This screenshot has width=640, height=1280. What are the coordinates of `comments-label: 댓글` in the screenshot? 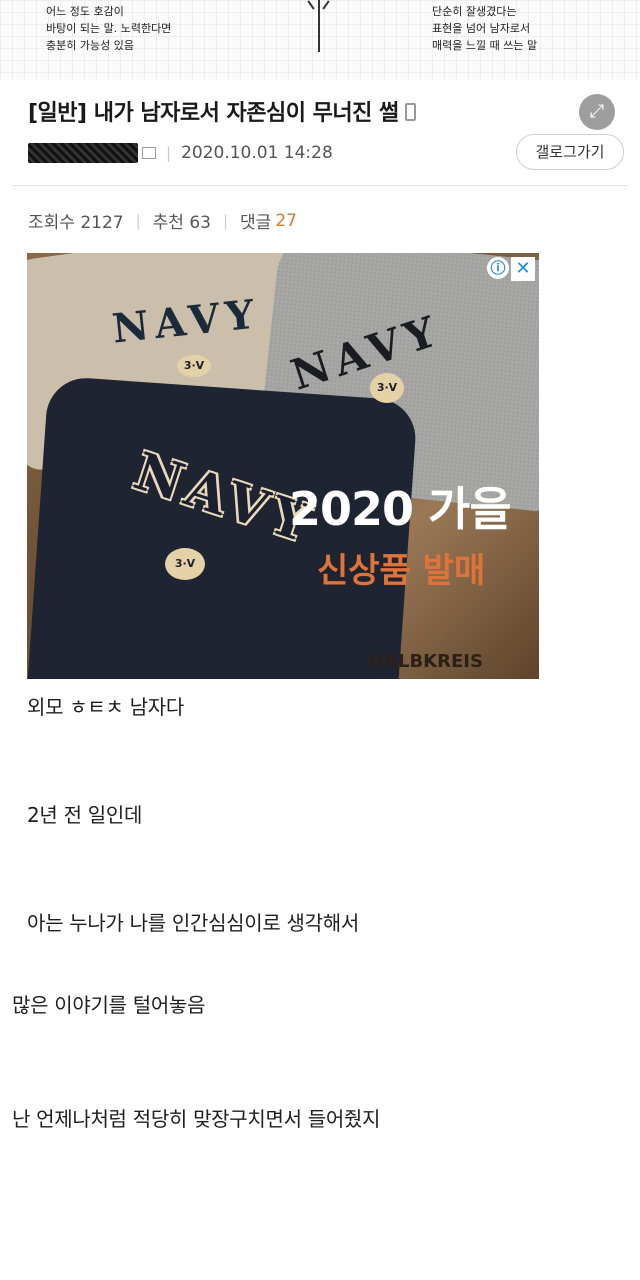 It's located at (256, 223).